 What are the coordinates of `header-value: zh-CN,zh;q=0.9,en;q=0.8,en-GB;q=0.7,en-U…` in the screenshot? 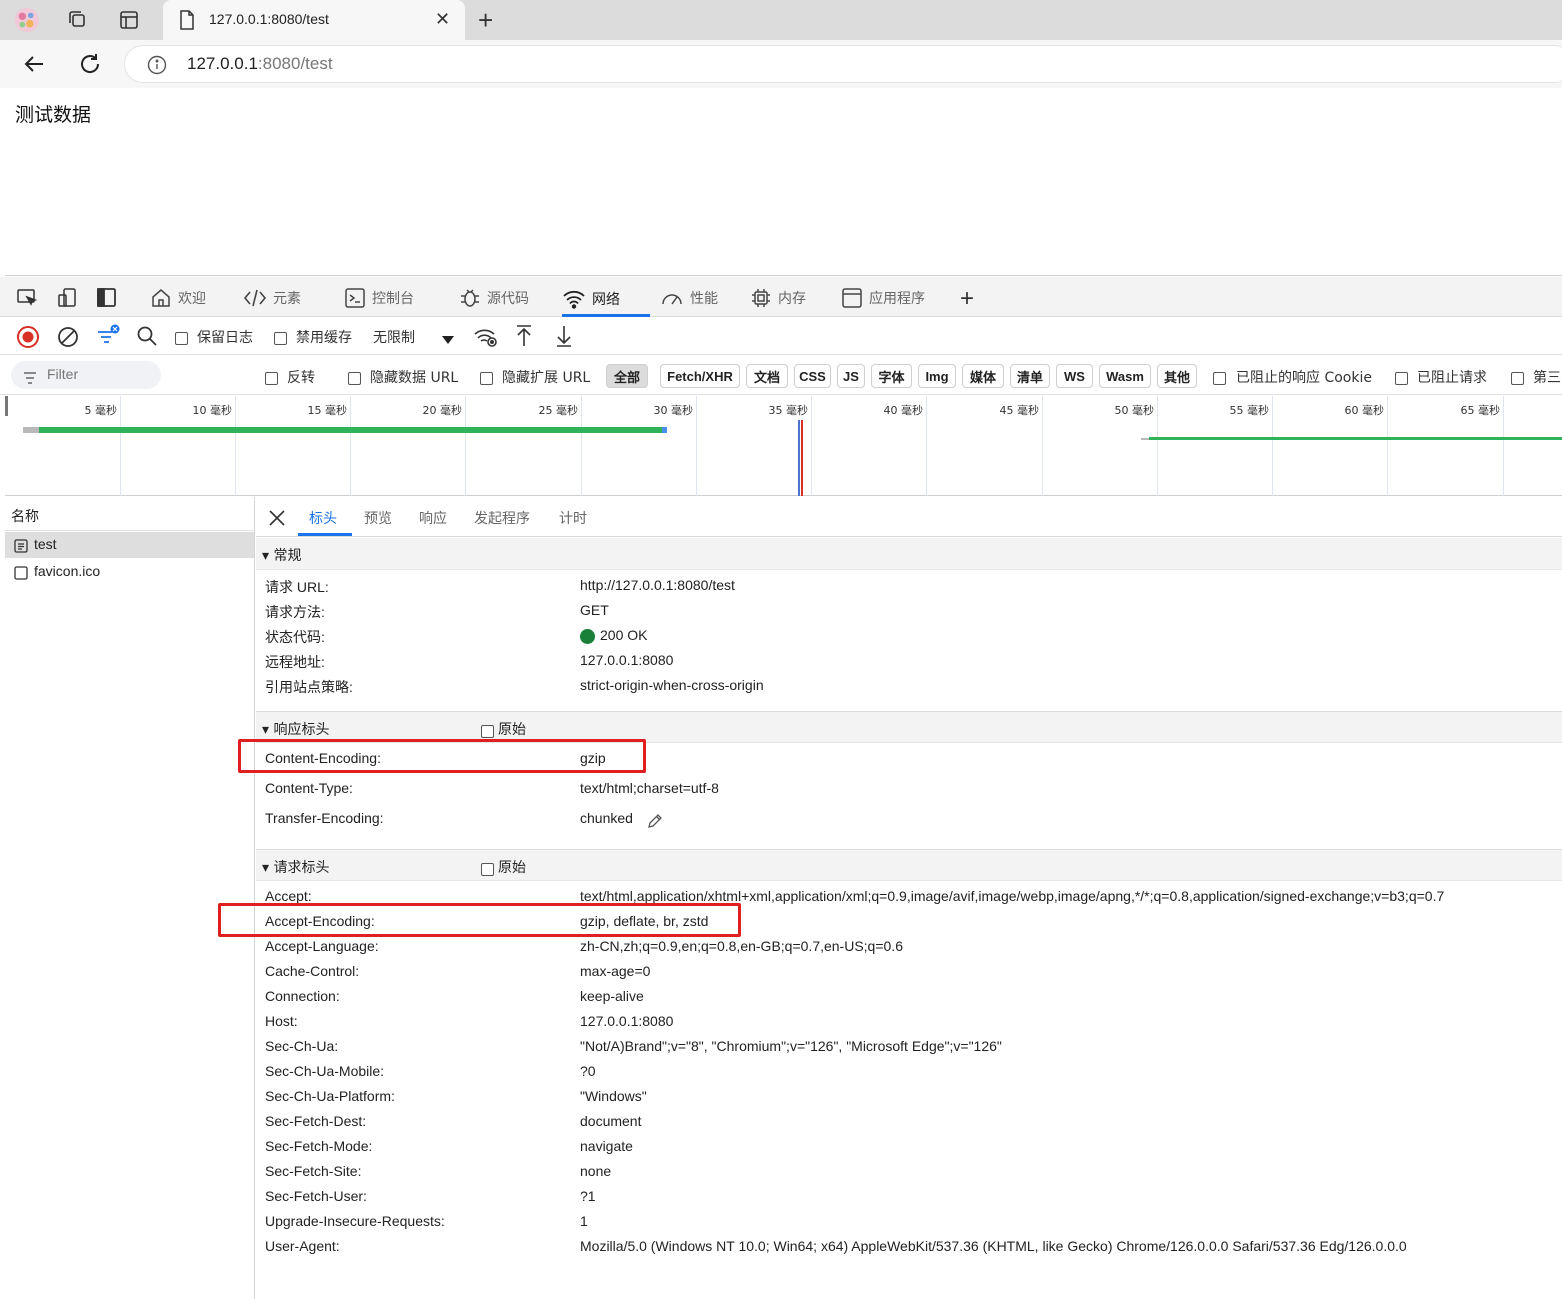 It's located at (741, 946).